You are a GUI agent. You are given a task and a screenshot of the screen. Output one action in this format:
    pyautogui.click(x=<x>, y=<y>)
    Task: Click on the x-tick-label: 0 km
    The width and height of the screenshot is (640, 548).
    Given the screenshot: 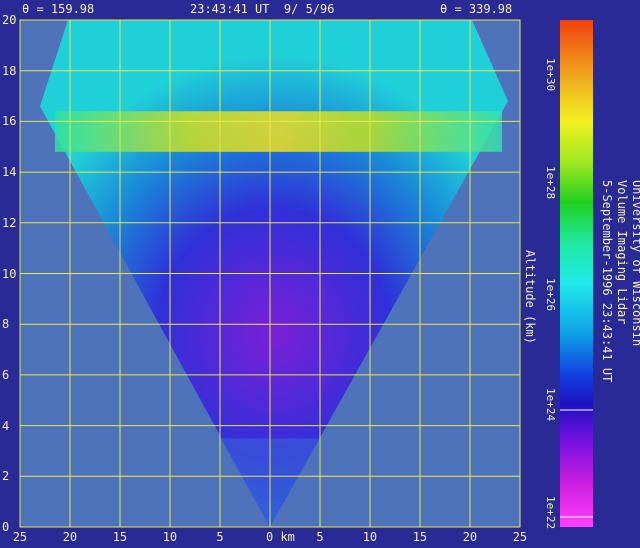 What is the action you would take?
    pyautogui.click(x=280, y=537)
    